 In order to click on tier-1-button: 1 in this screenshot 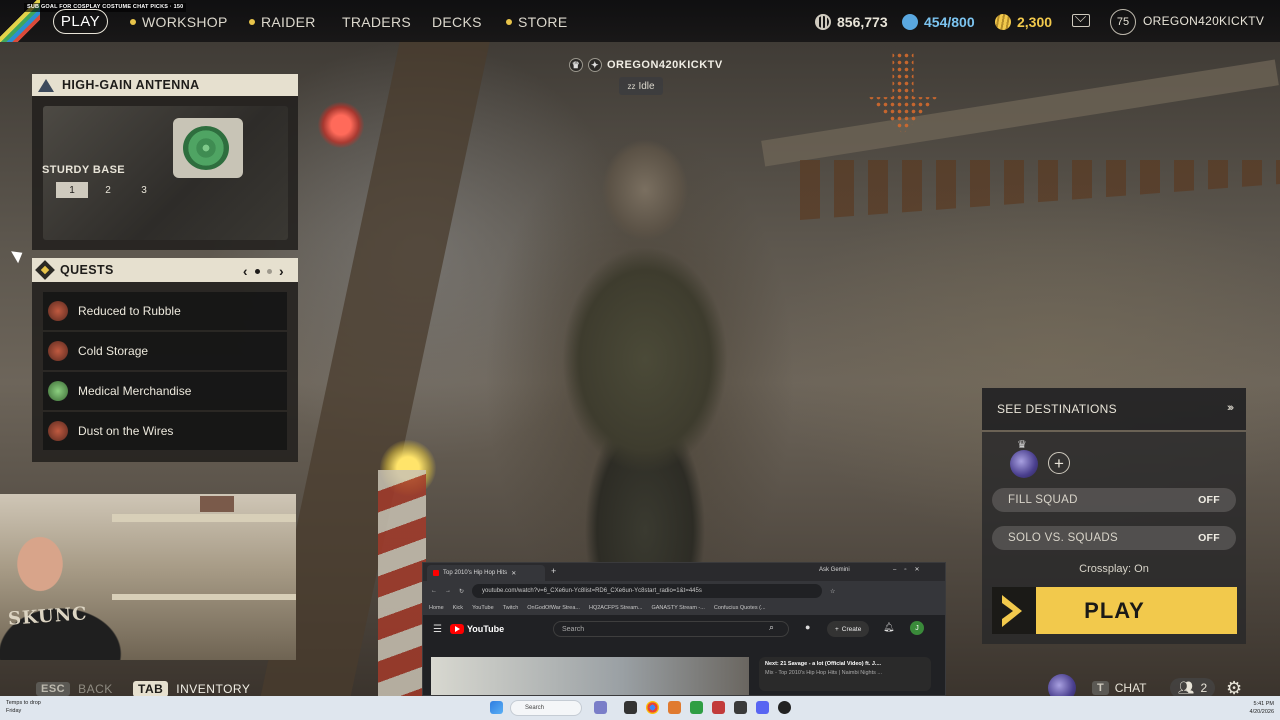, I will do `click(72, 190)`.